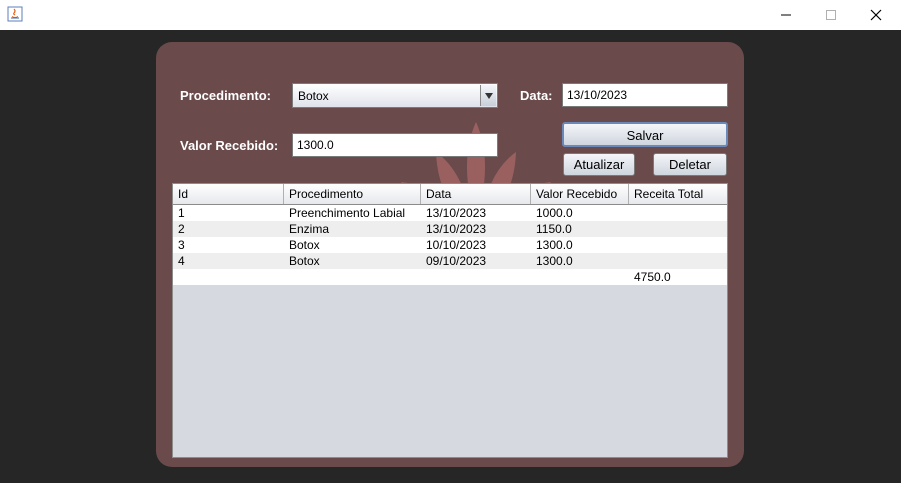  Describe the element at coordinates (347, 213) in the screenshot. I see `cell-procedimento: Preenchimento Labial` at that location.